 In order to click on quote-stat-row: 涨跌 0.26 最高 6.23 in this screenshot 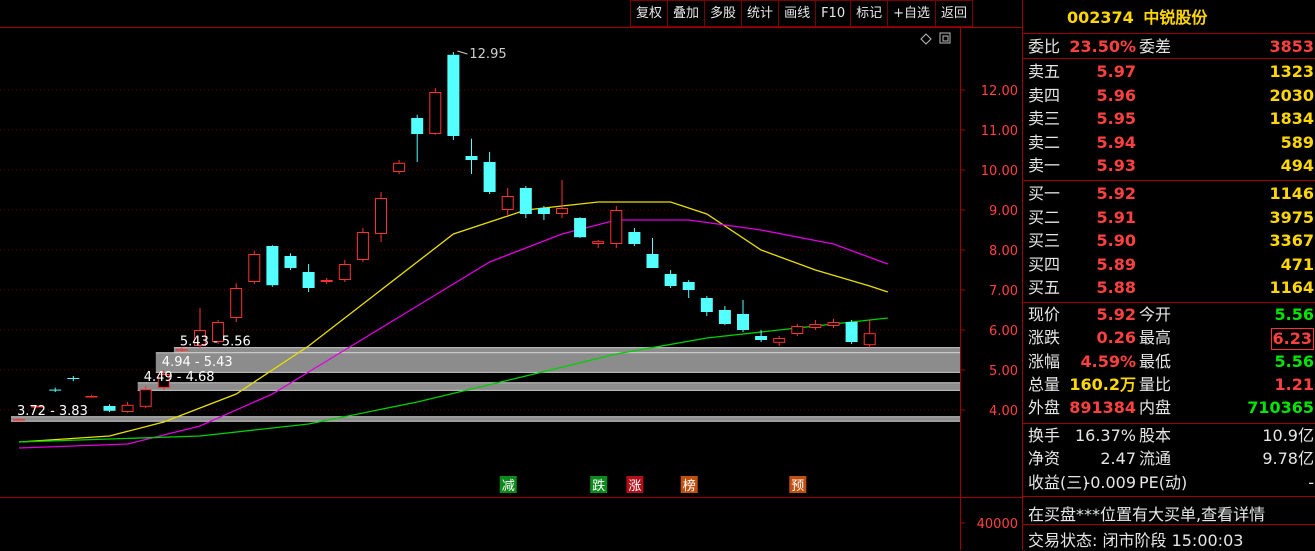, I will do `click(1169, 339)`.